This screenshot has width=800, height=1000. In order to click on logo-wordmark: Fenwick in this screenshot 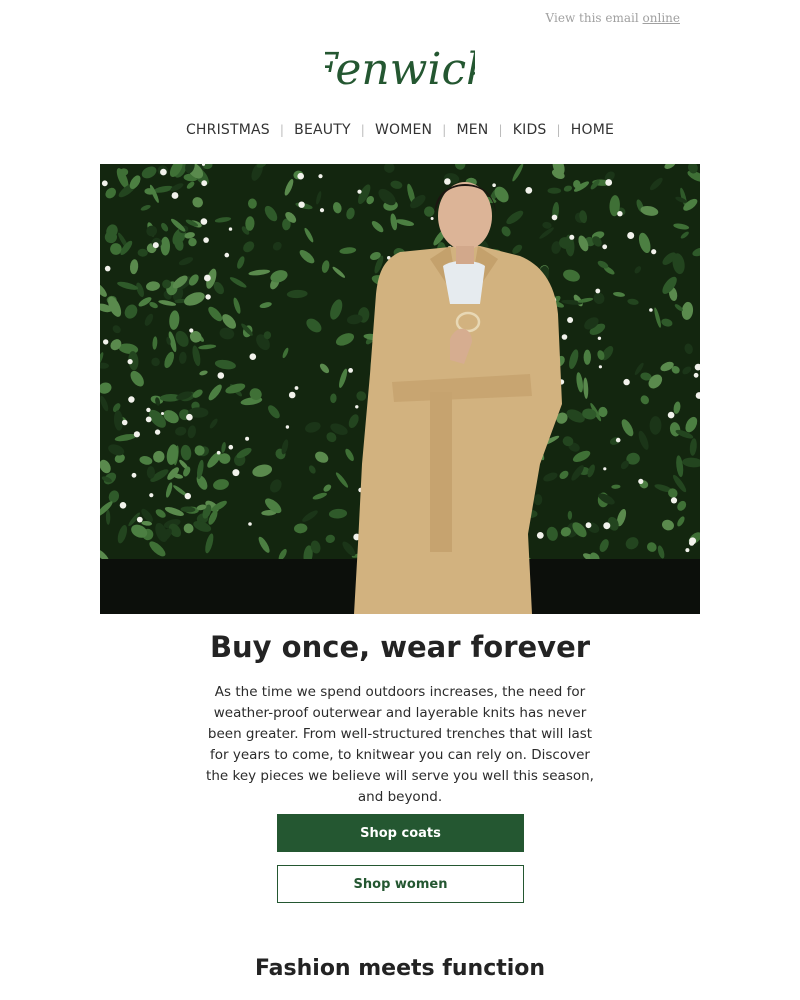, I will do `click(400, 69)`.